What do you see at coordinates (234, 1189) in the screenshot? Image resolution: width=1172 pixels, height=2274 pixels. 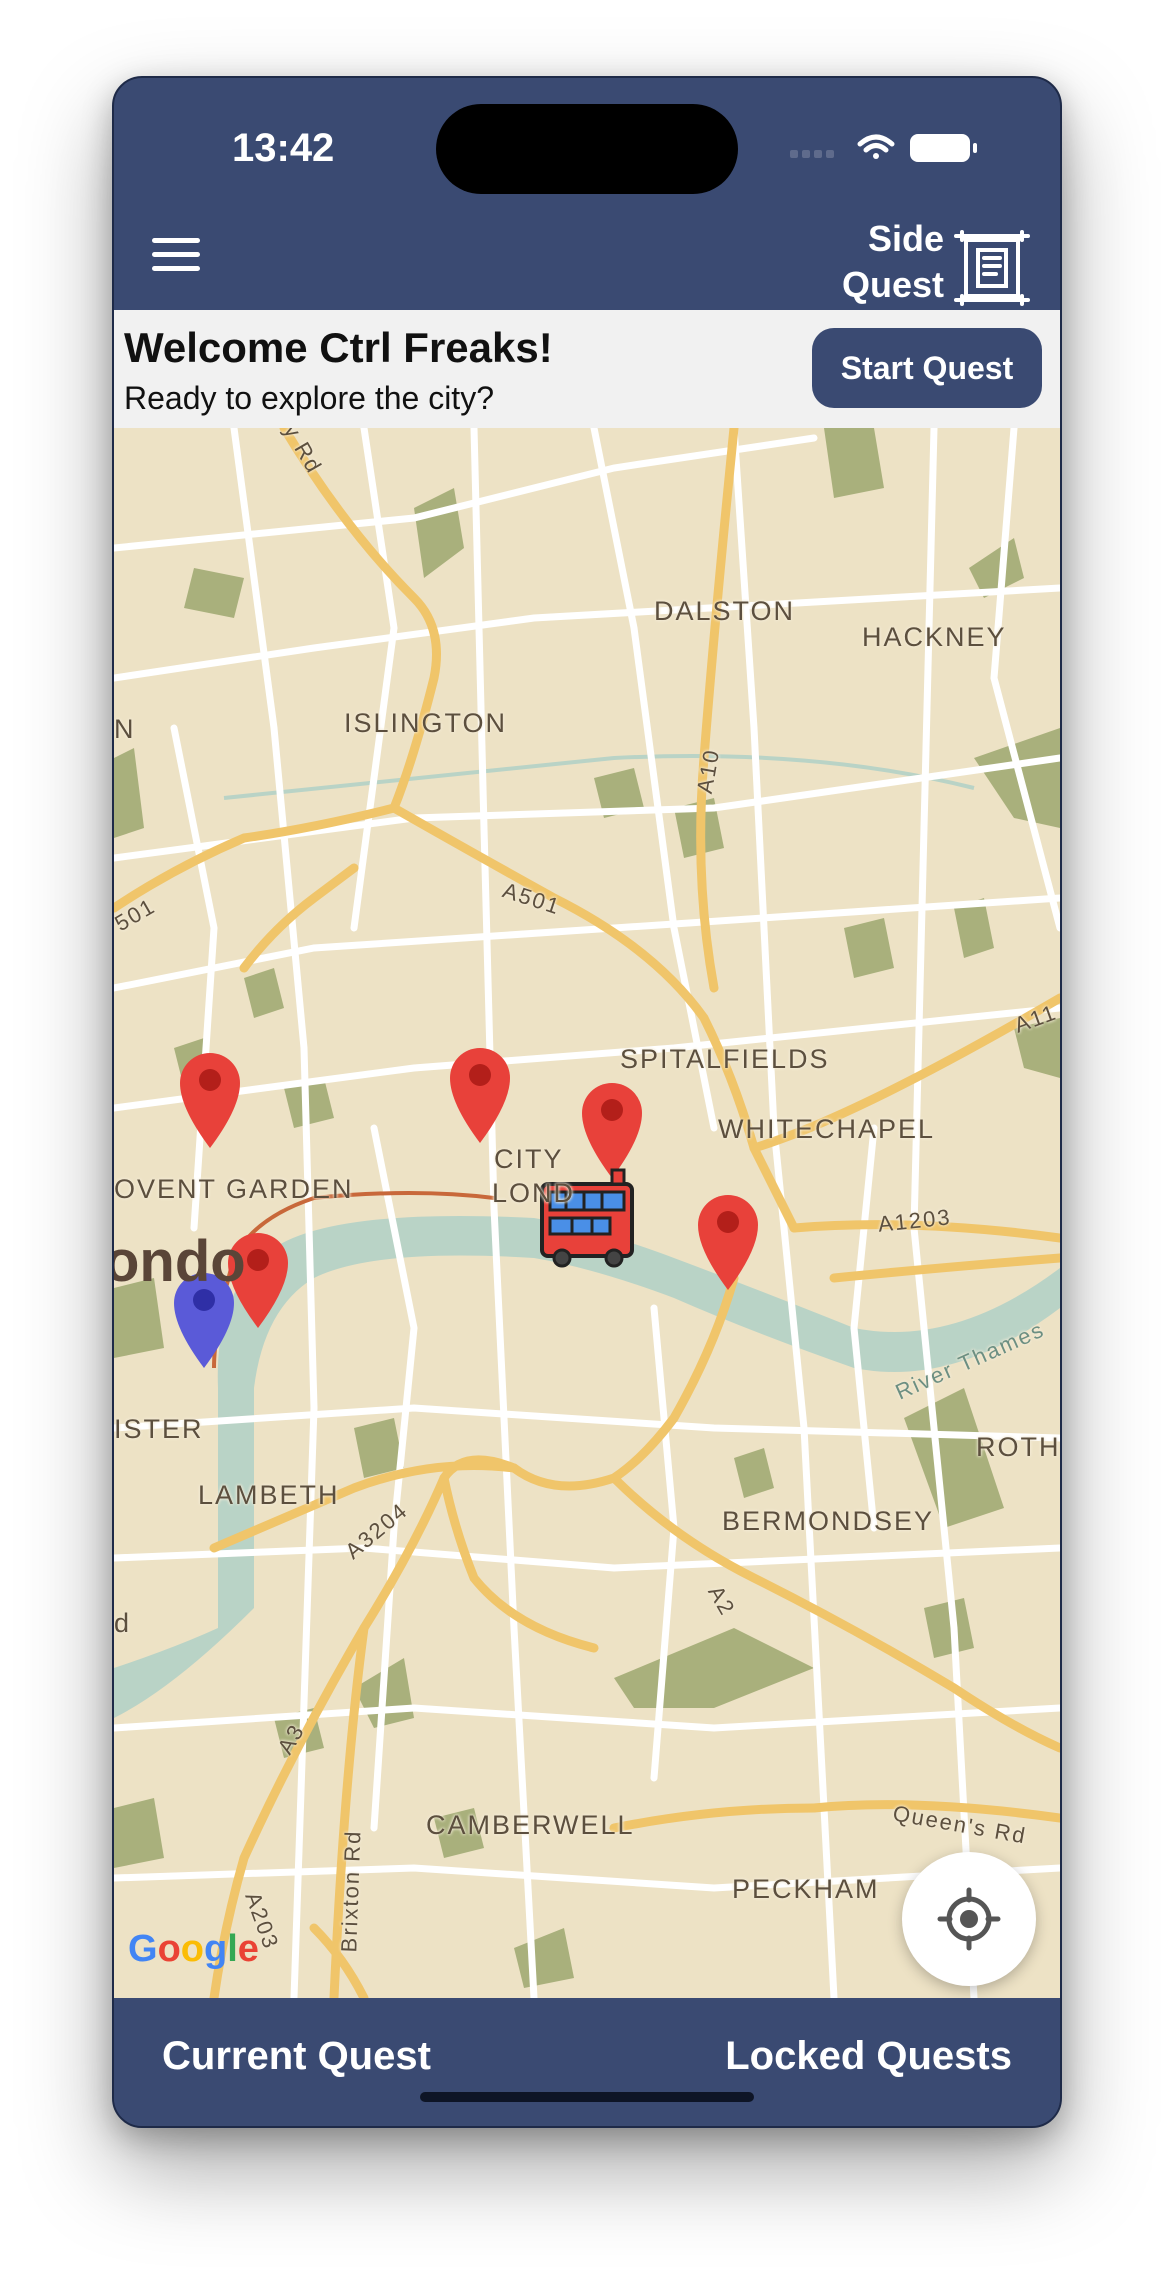 I see `map-label-covent-garden: OVENT GARDEN` at bounding box center [234, 1189].